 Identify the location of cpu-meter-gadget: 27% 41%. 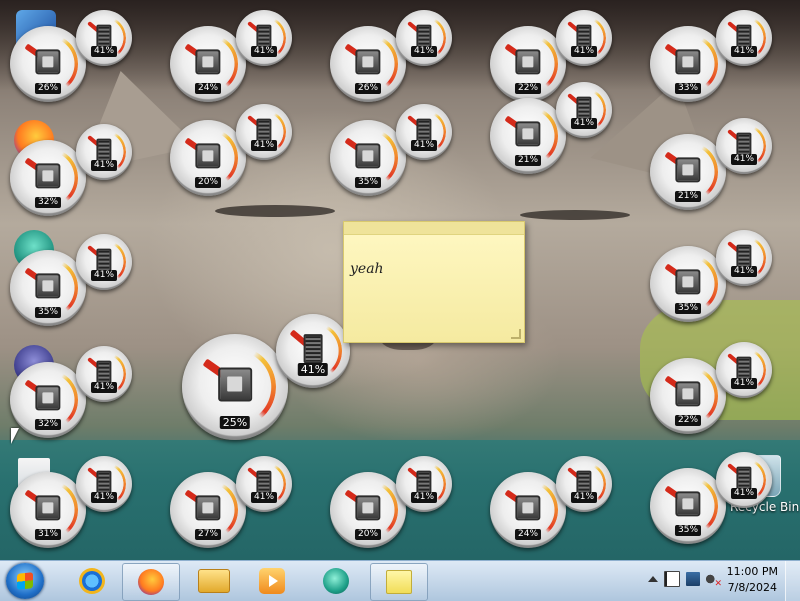
(232, 504).